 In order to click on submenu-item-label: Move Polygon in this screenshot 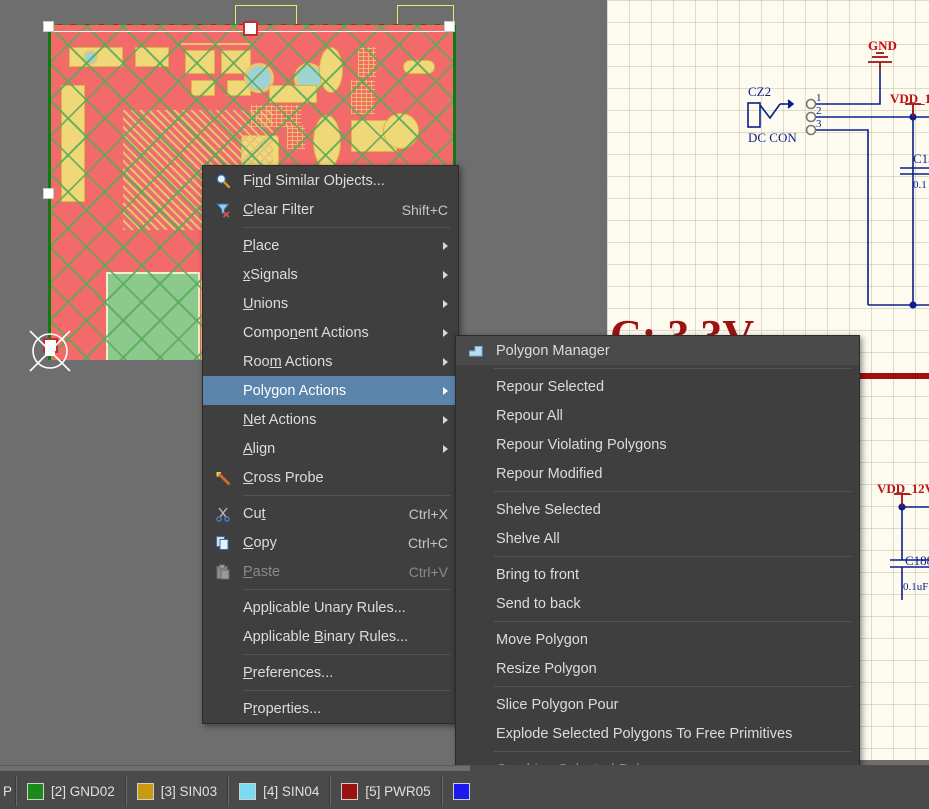, I will do `click(542, 639)`.